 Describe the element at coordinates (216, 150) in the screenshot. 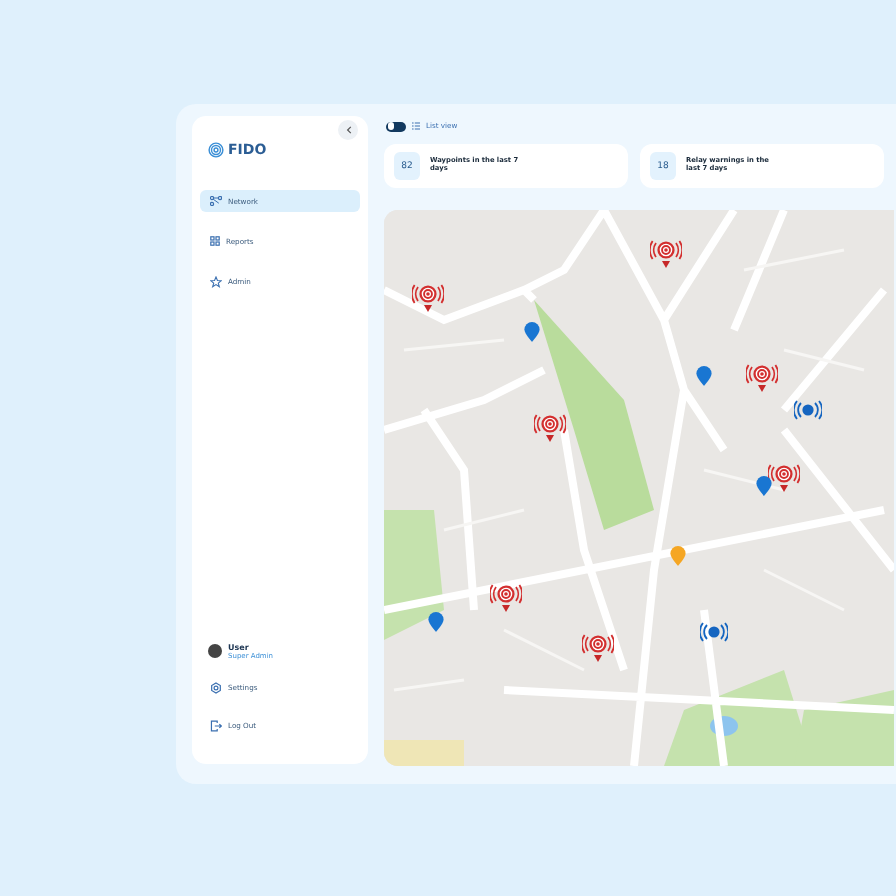

I see `logo-icon` at that location.